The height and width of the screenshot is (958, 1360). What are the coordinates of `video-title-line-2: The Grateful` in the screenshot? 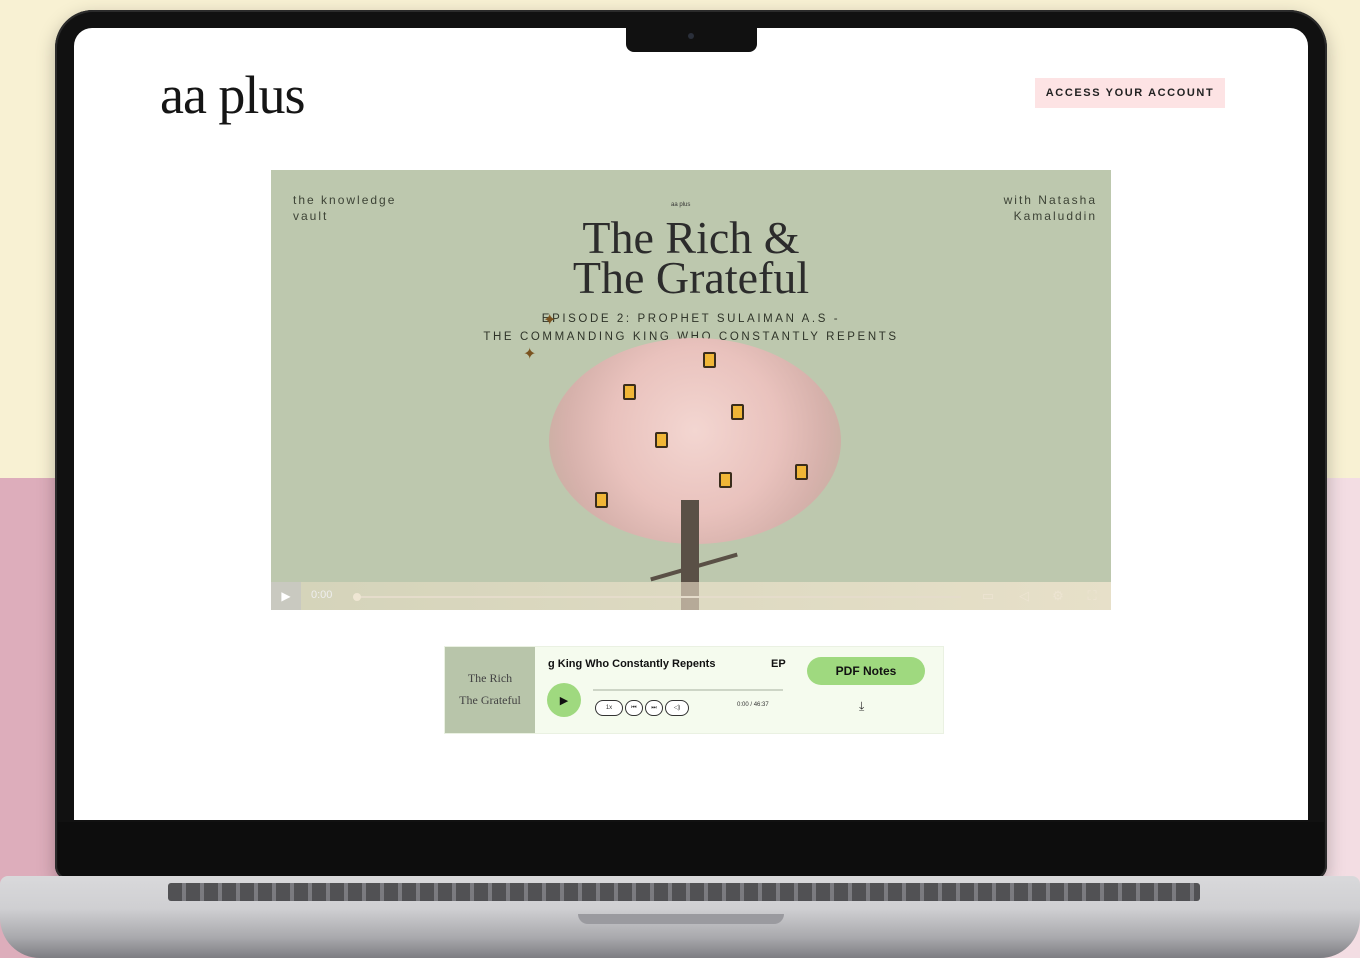 It's located at (691, 277).